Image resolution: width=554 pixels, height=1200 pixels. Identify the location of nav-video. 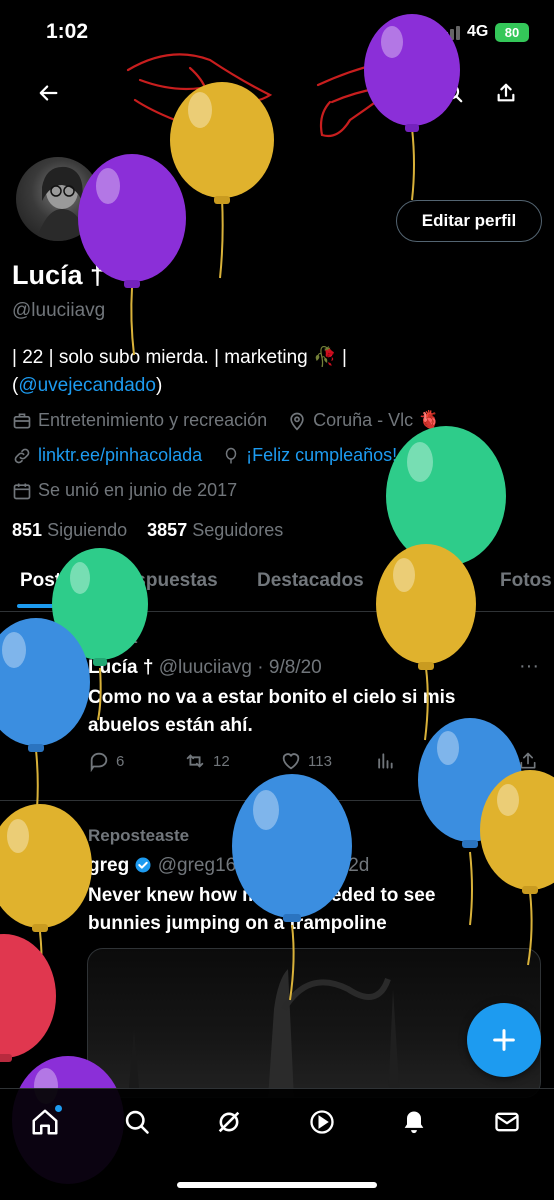
(322, 1122).